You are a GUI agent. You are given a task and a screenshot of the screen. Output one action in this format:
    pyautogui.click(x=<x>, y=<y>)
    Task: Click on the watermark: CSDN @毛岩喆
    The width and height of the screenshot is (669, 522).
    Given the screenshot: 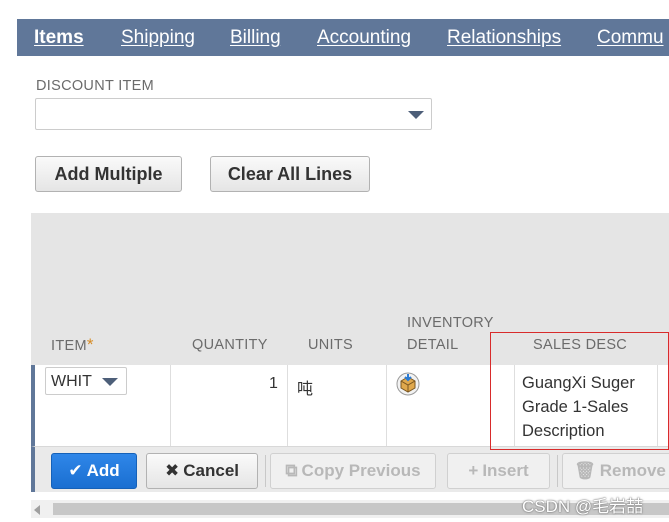 What is the action you would take?
    pyautogui.click(x=583, y=506)
    